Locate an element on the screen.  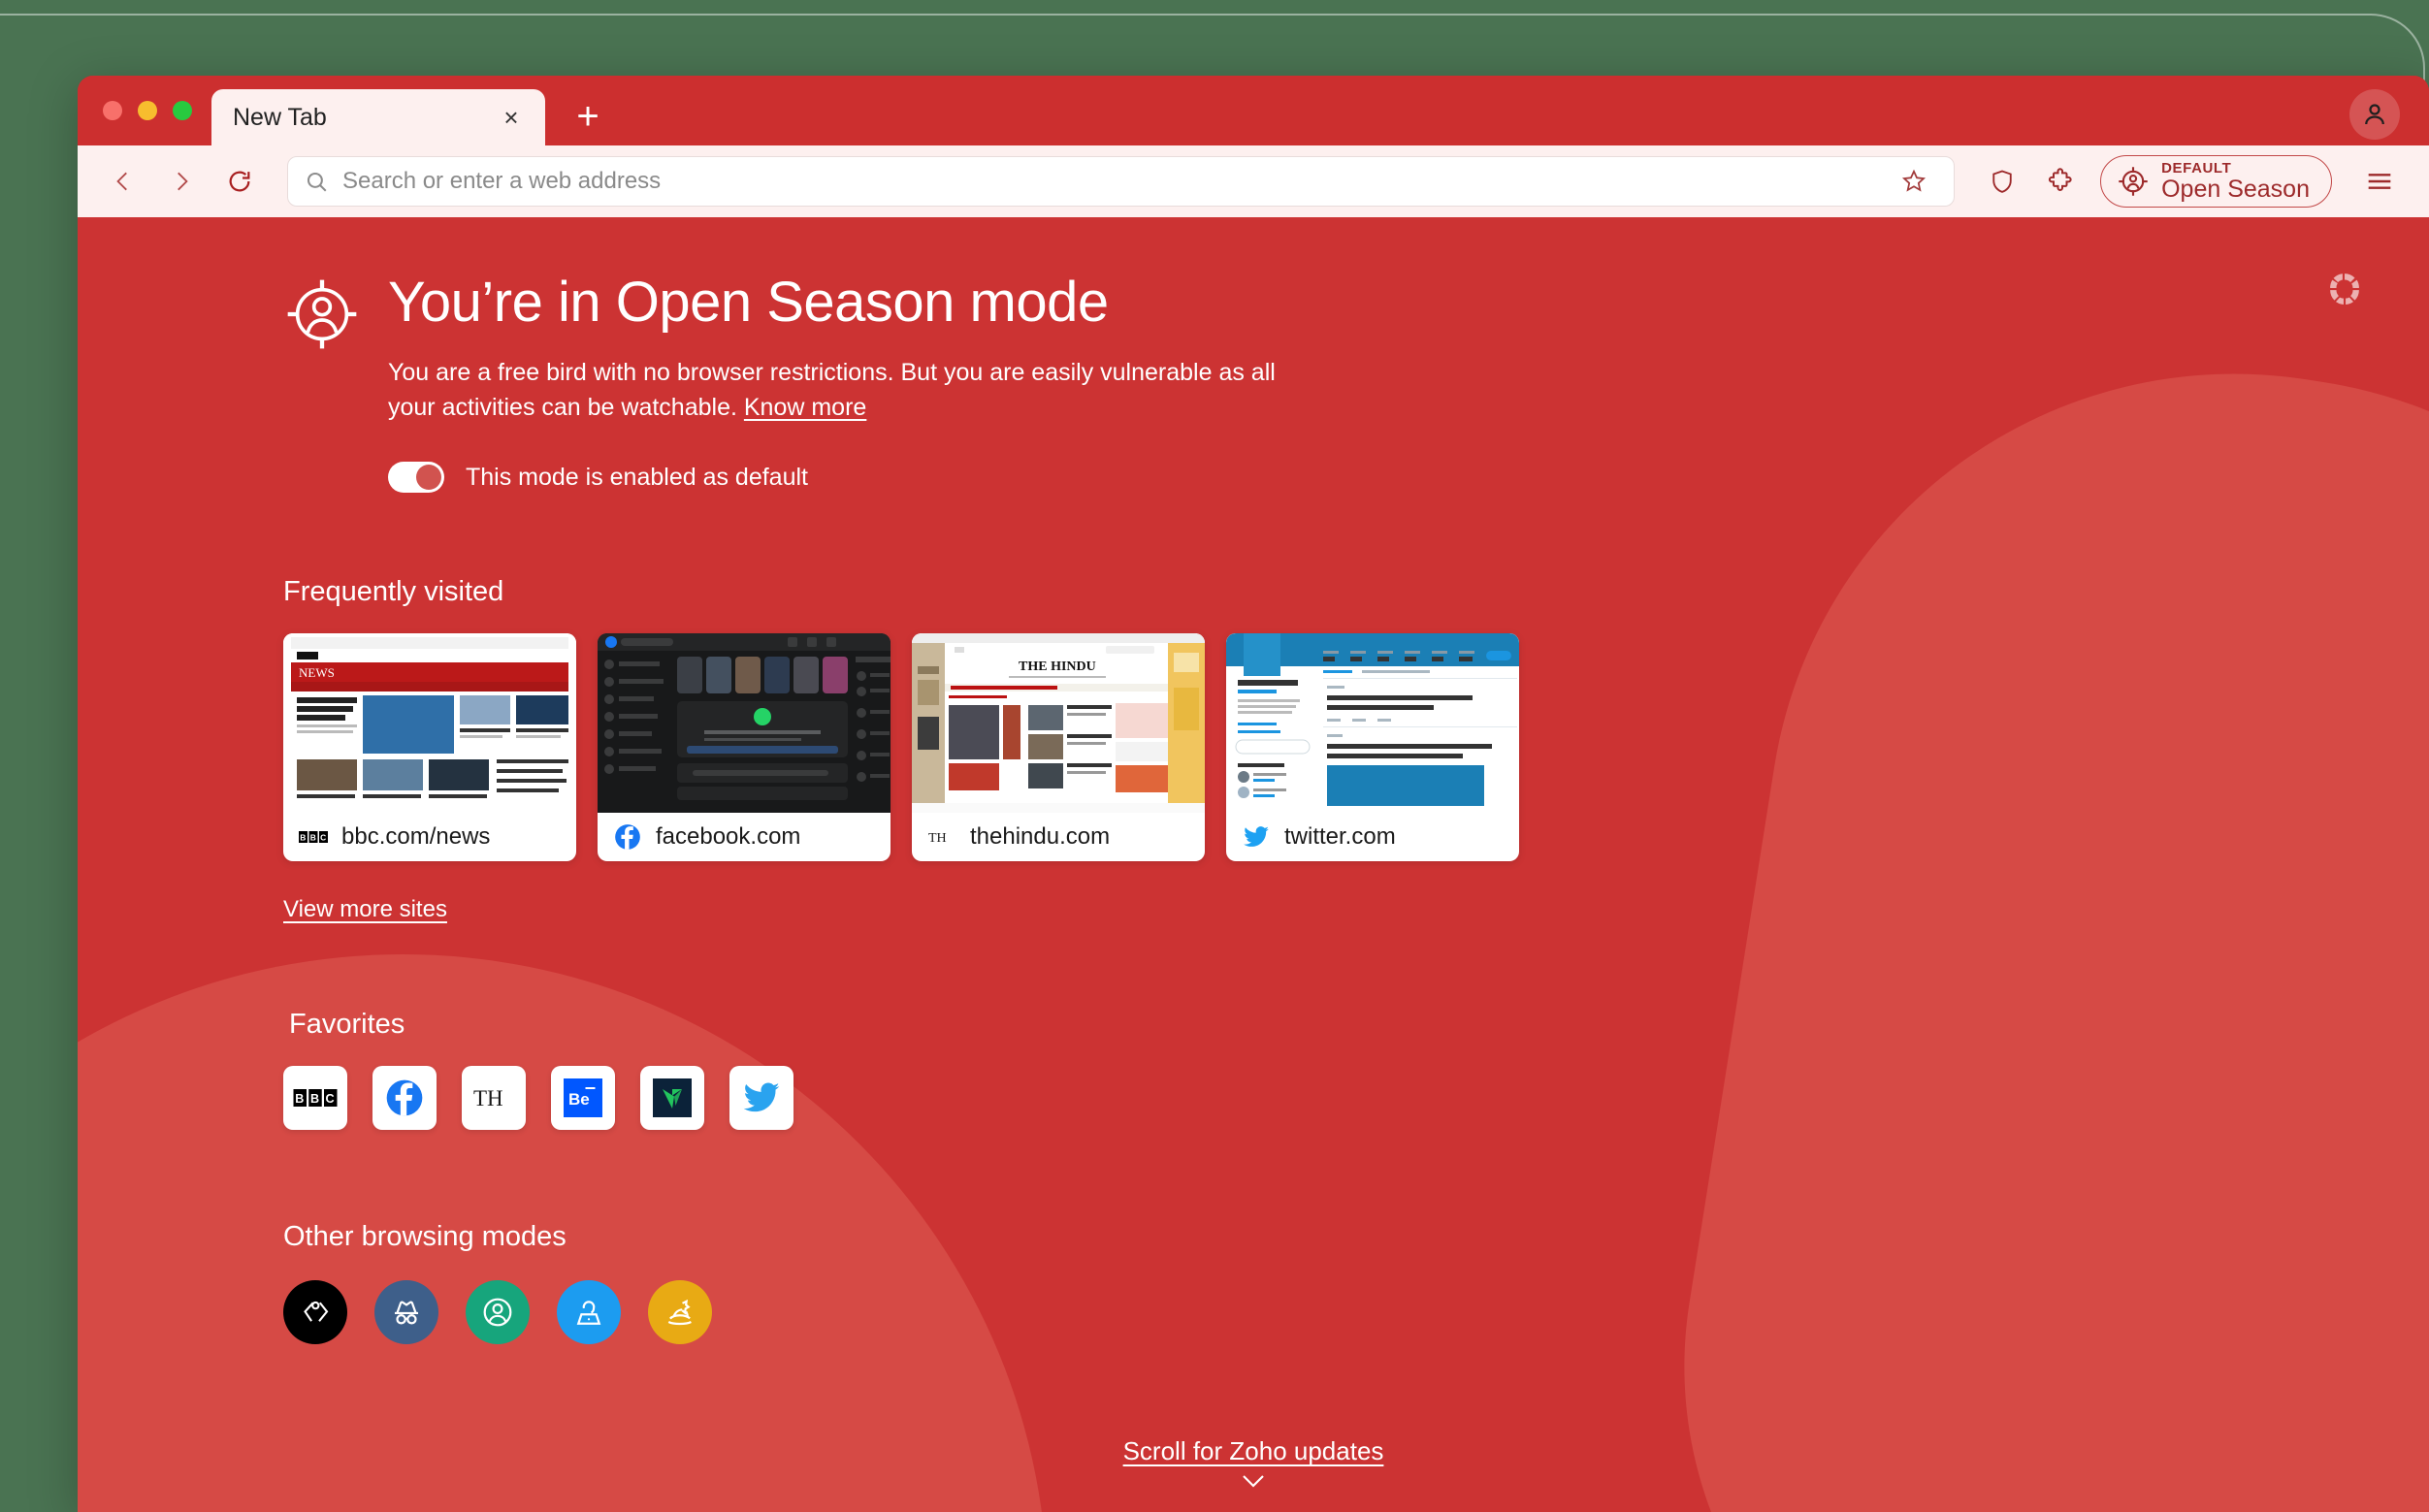
person-laptop-icon is located at coordinates (588, 1313).